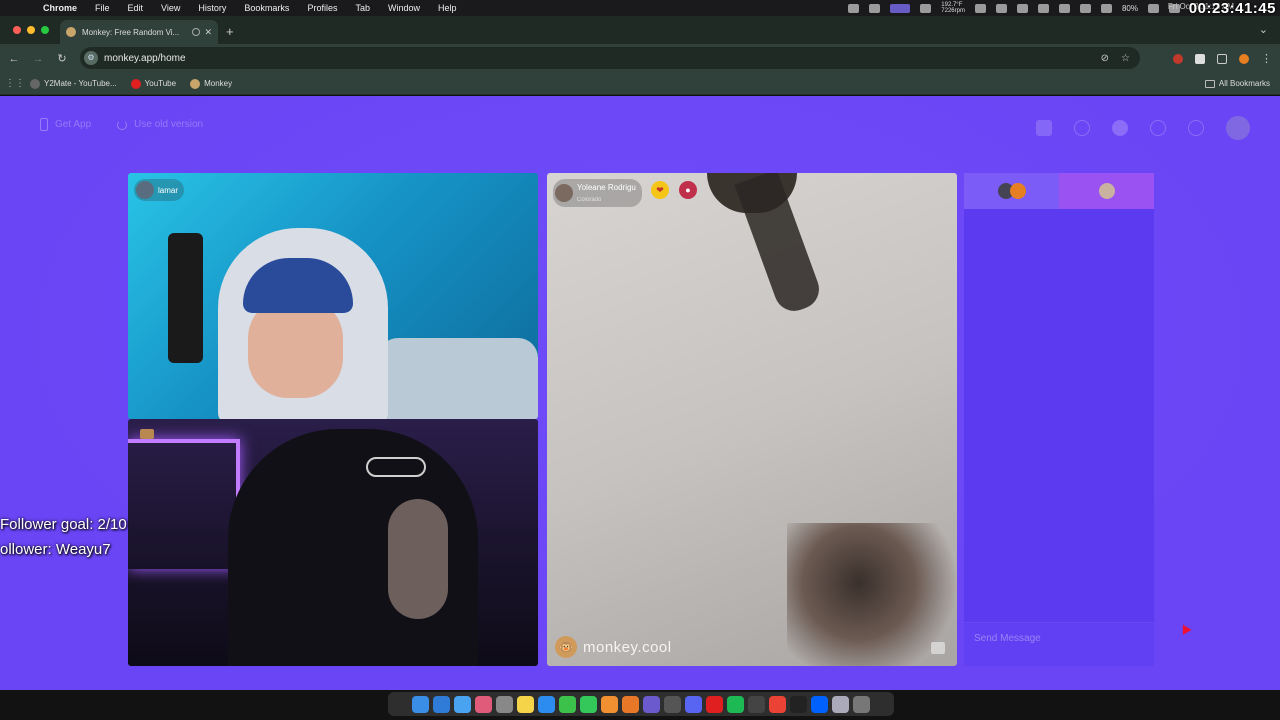  I want to click on streamer-webcam, so click(333, 542).